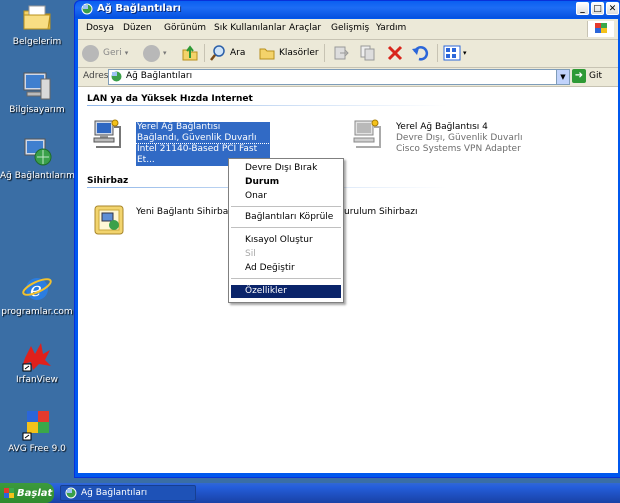  I want to click on go-label: Git, so click(596, 76).